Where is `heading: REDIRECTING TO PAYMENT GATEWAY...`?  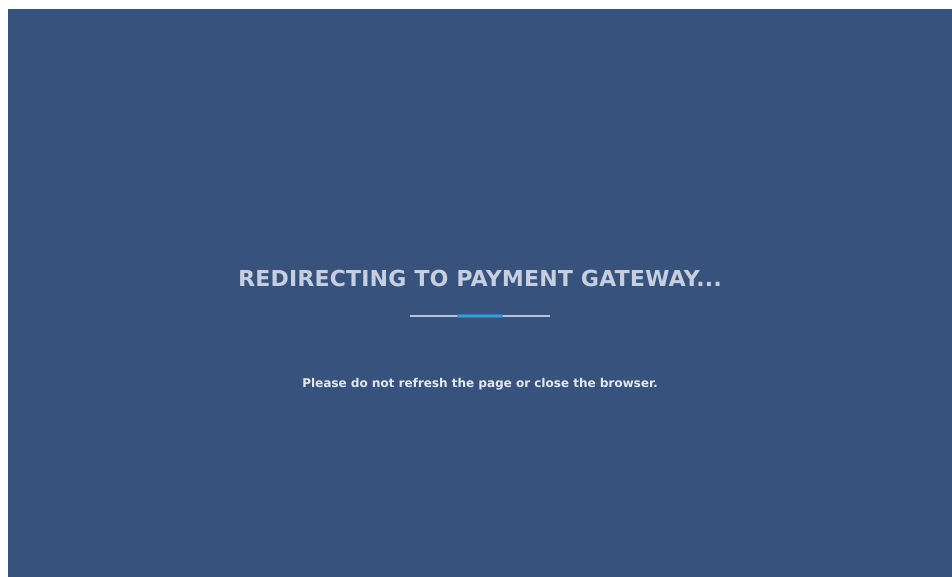 heading: REDIRECTING TO PAYMENT GATEWAY... is located at coordinates (480, 279).